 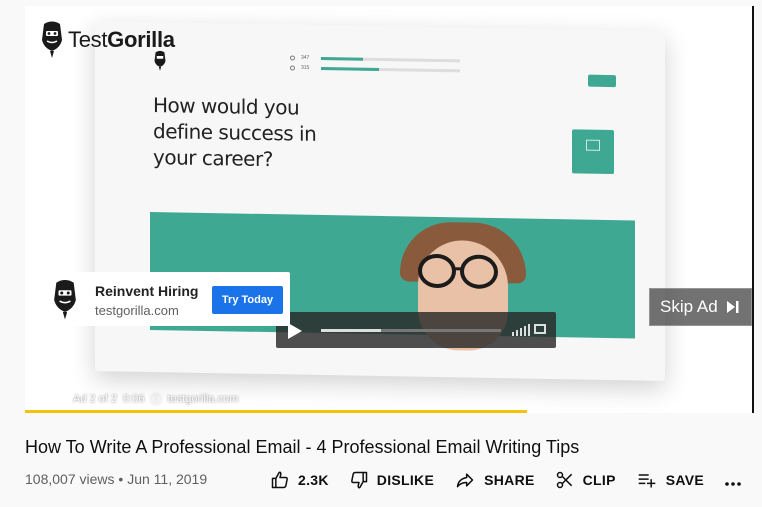 What do you see at coordinates (375, 65) in the screenshot?
I see `slide-mini-stats: 347 315` at bounding box center [375, 65].